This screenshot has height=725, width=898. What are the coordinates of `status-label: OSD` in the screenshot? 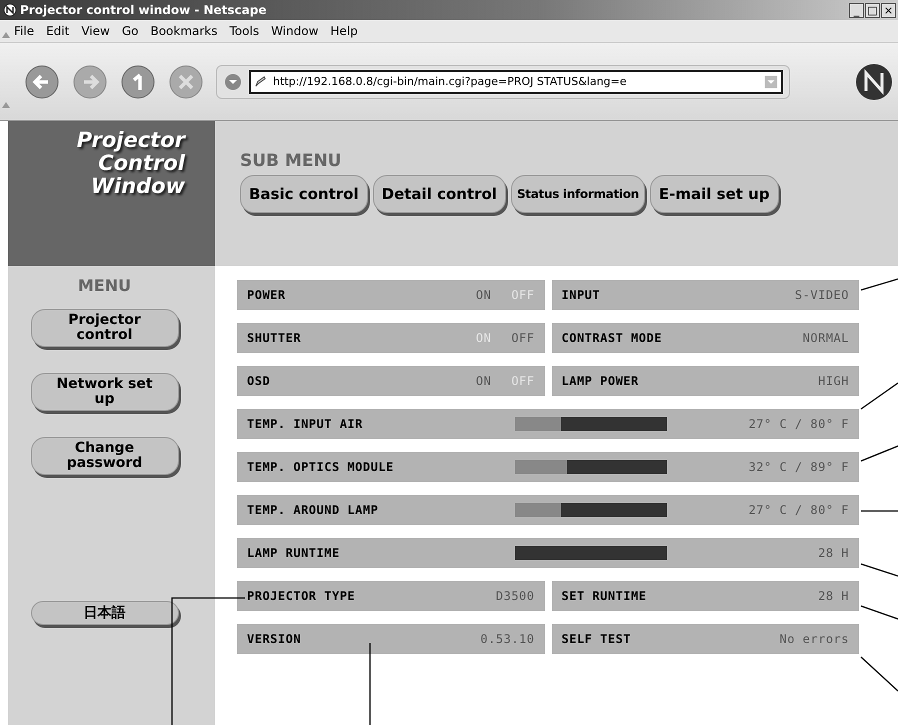 It's located at (258, 381).